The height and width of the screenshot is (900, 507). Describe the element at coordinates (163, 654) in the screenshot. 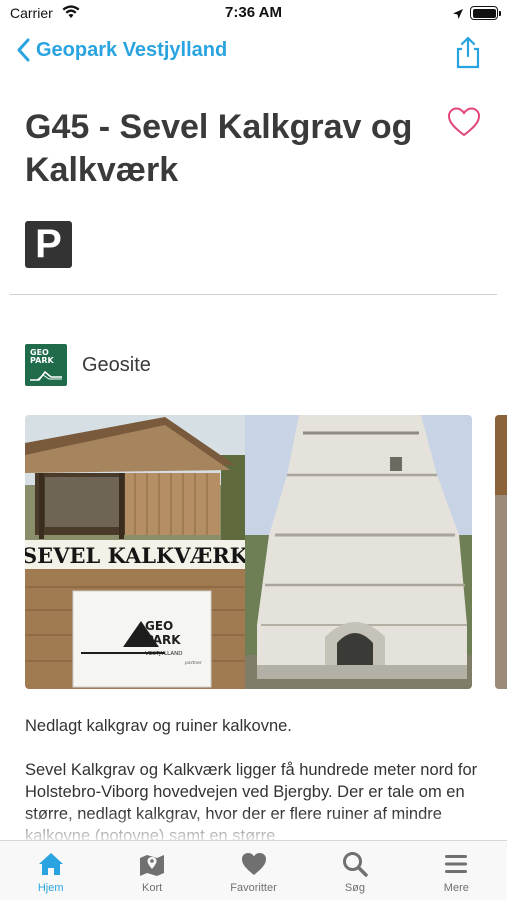

I see `geopark-sign-subtext: VESTJYLLAND` at that location.